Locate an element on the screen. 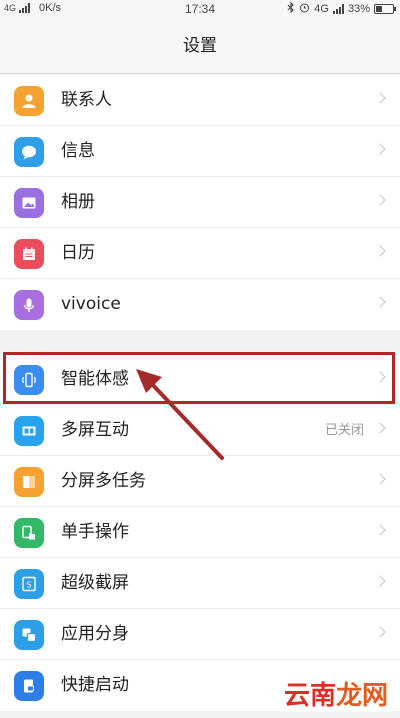  settings-row-label: 超级截屏 is located at coordinates (95, 583).